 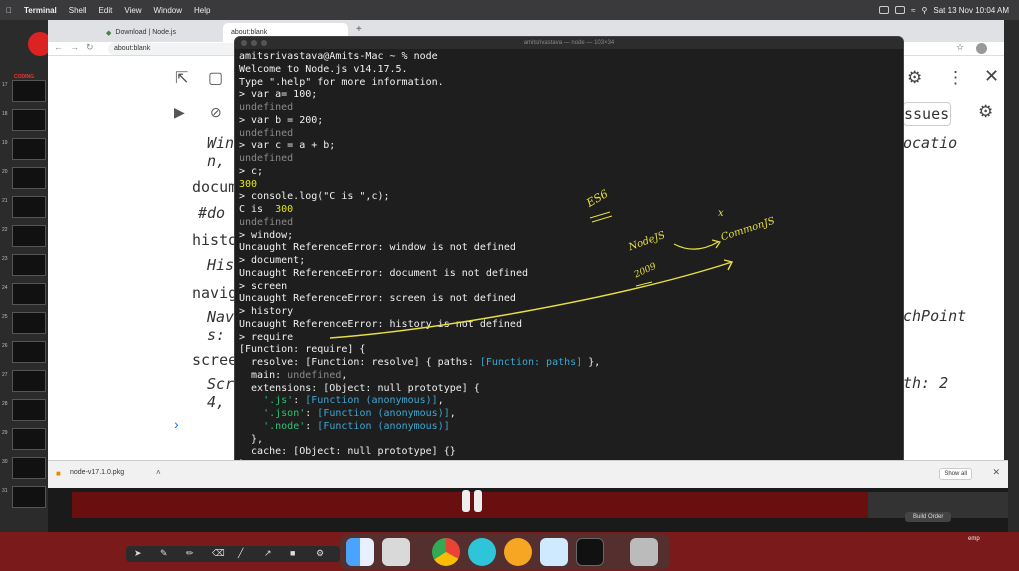 I want to click on close-download-bar-icon: ✕, so click(x=996, y=472).